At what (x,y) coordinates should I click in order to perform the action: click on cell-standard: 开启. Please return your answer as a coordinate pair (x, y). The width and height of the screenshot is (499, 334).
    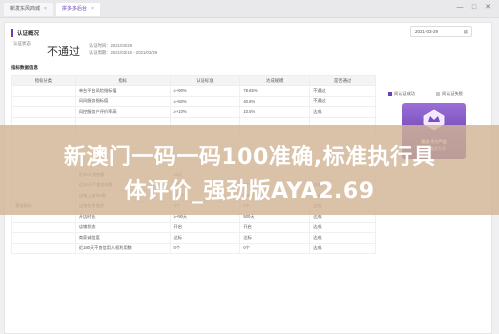
    Looking at the image, I should click on (205, 227).